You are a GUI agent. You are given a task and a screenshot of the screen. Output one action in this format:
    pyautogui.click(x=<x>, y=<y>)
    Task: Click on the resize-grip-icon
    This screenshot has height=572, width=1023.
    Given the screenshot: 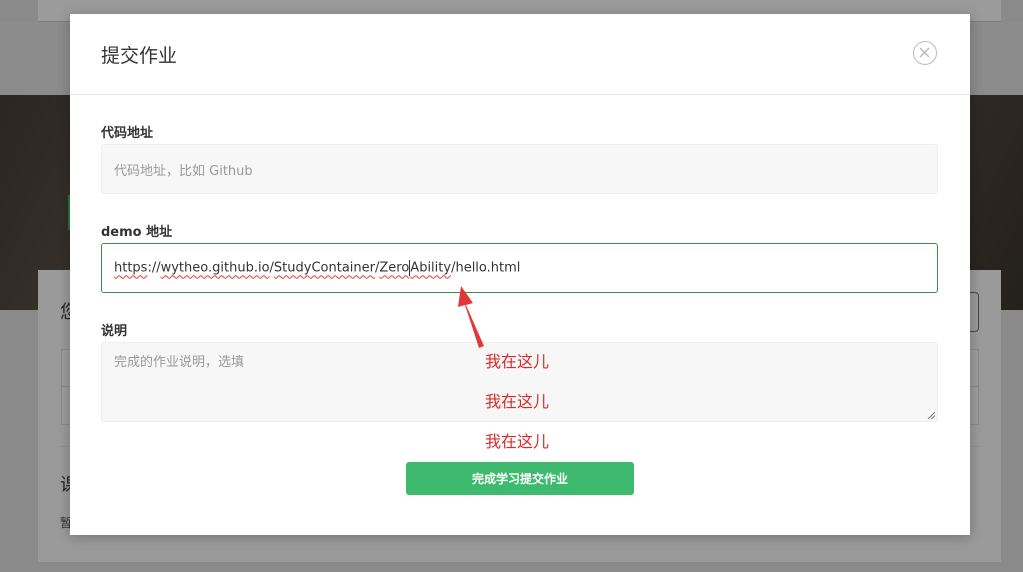 What is the action you would take?
    pyautogui.click(x=931, y=415)
    